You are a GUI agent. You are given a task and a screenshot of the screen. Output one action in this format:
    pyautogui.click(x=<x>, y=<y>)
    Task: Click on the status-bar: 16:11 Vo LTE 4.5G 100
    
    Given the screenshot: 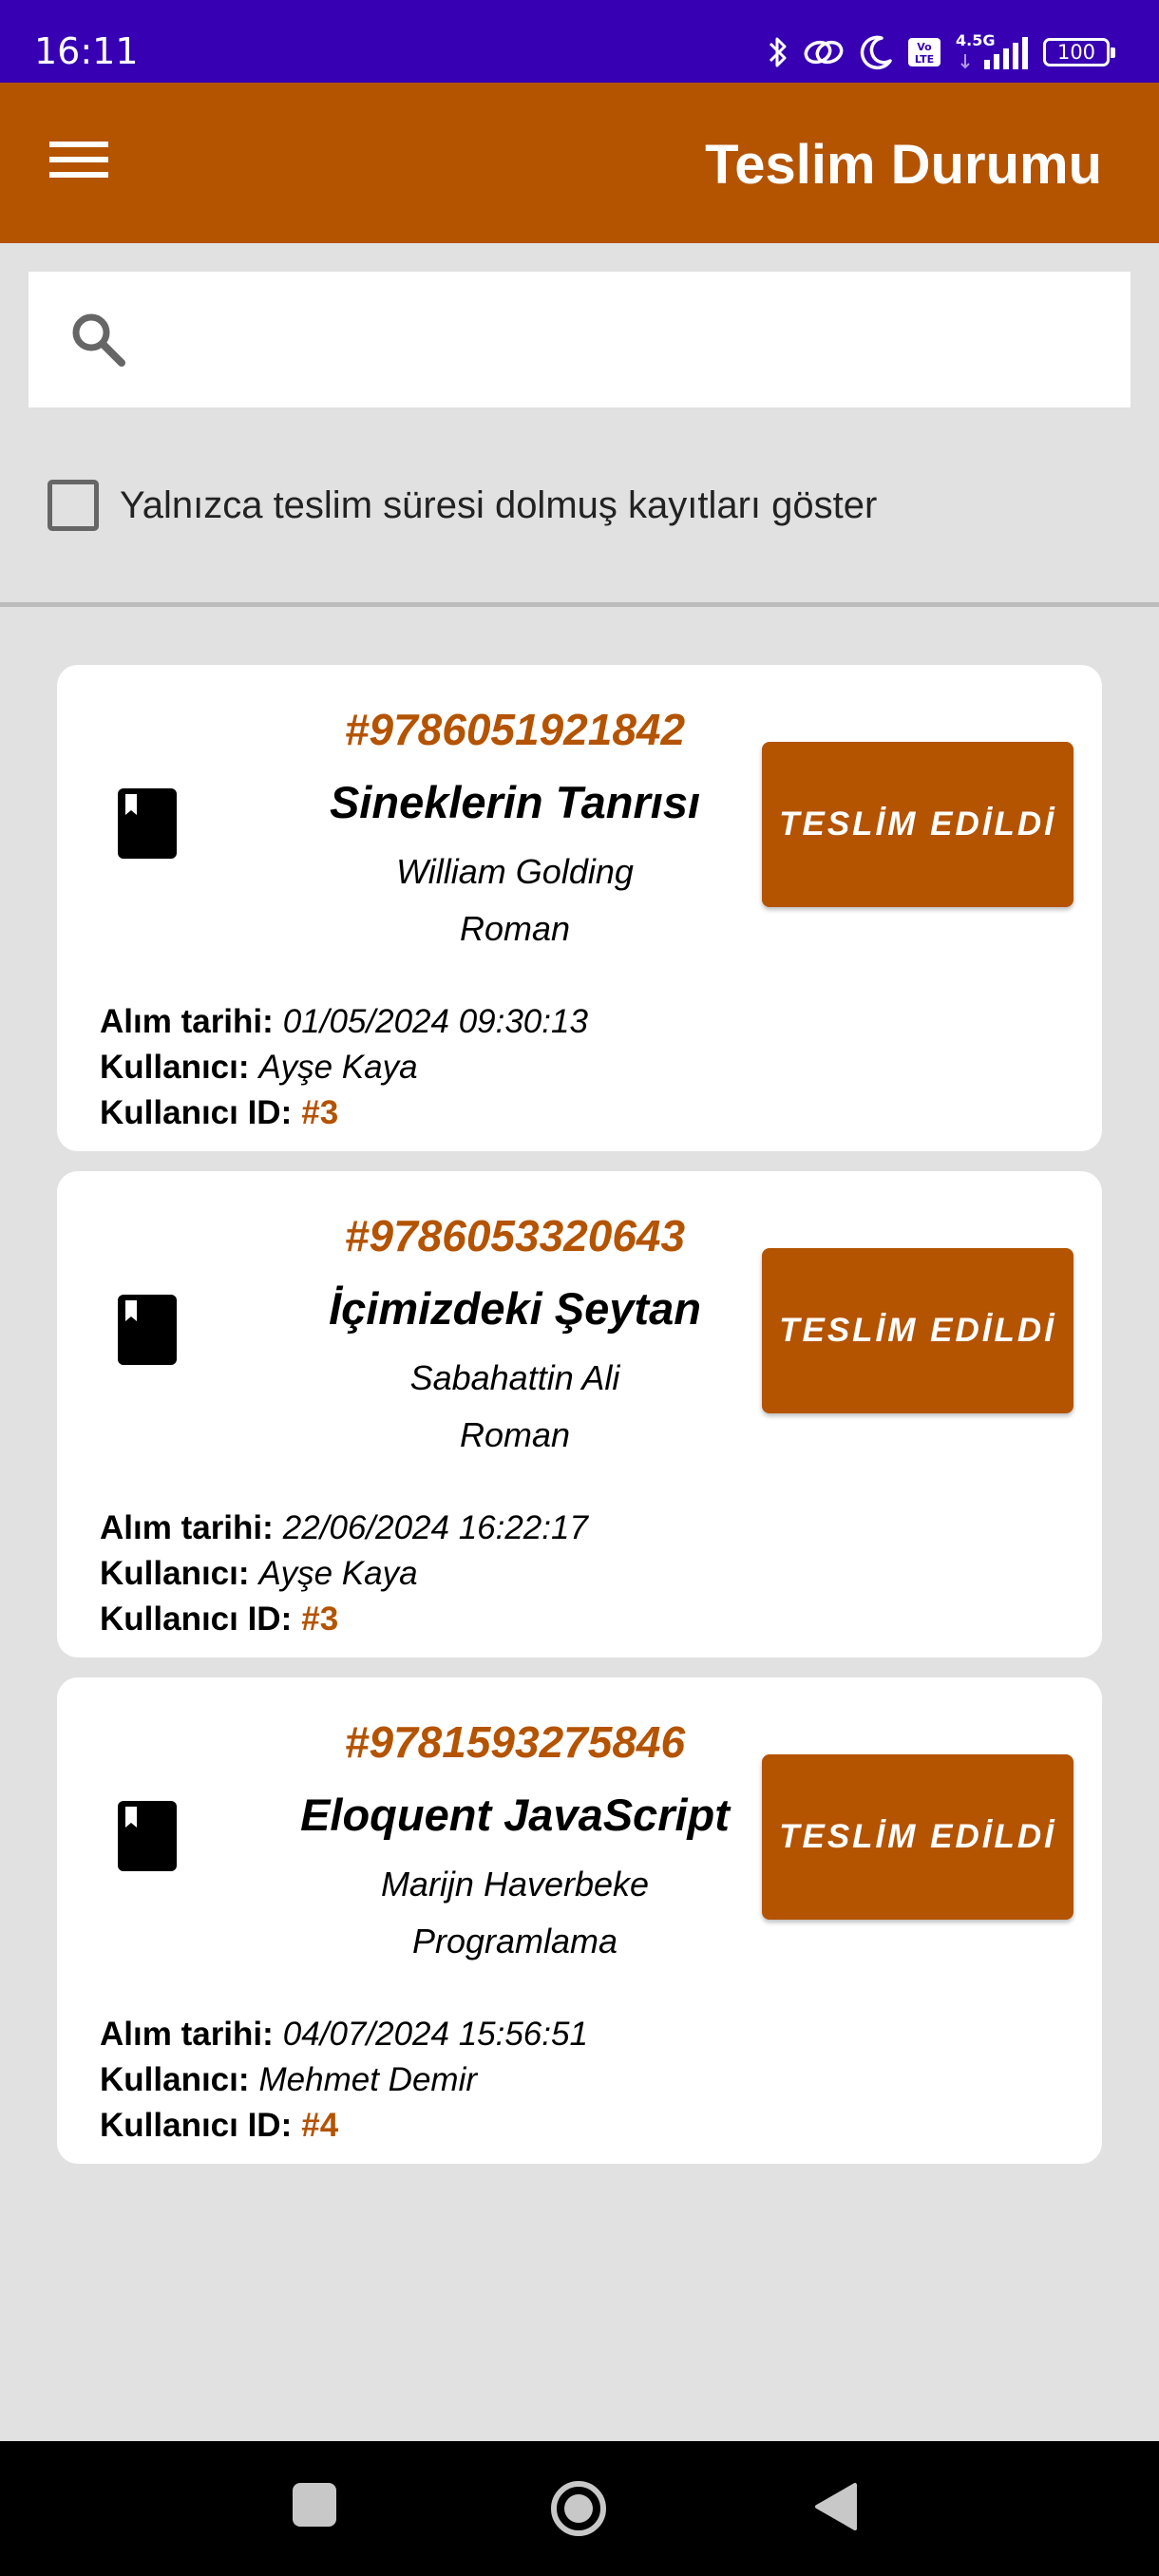 What is the action you would take?
    pyautogui.click(x=579, y=41)
    